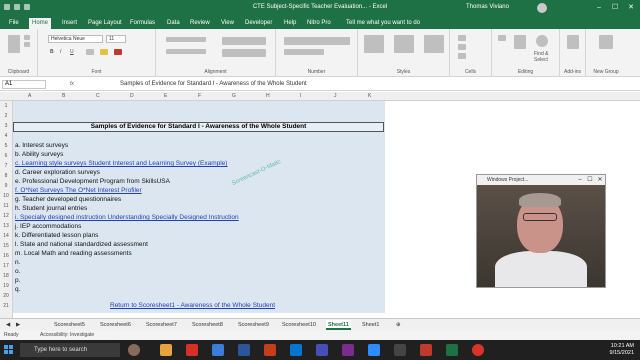 The width and height of the screenshot is (640, 360). What do you see at coordinates (9, 350) in the screenshot?
I see `windows-start-icon` at bounding box center [9, 350].